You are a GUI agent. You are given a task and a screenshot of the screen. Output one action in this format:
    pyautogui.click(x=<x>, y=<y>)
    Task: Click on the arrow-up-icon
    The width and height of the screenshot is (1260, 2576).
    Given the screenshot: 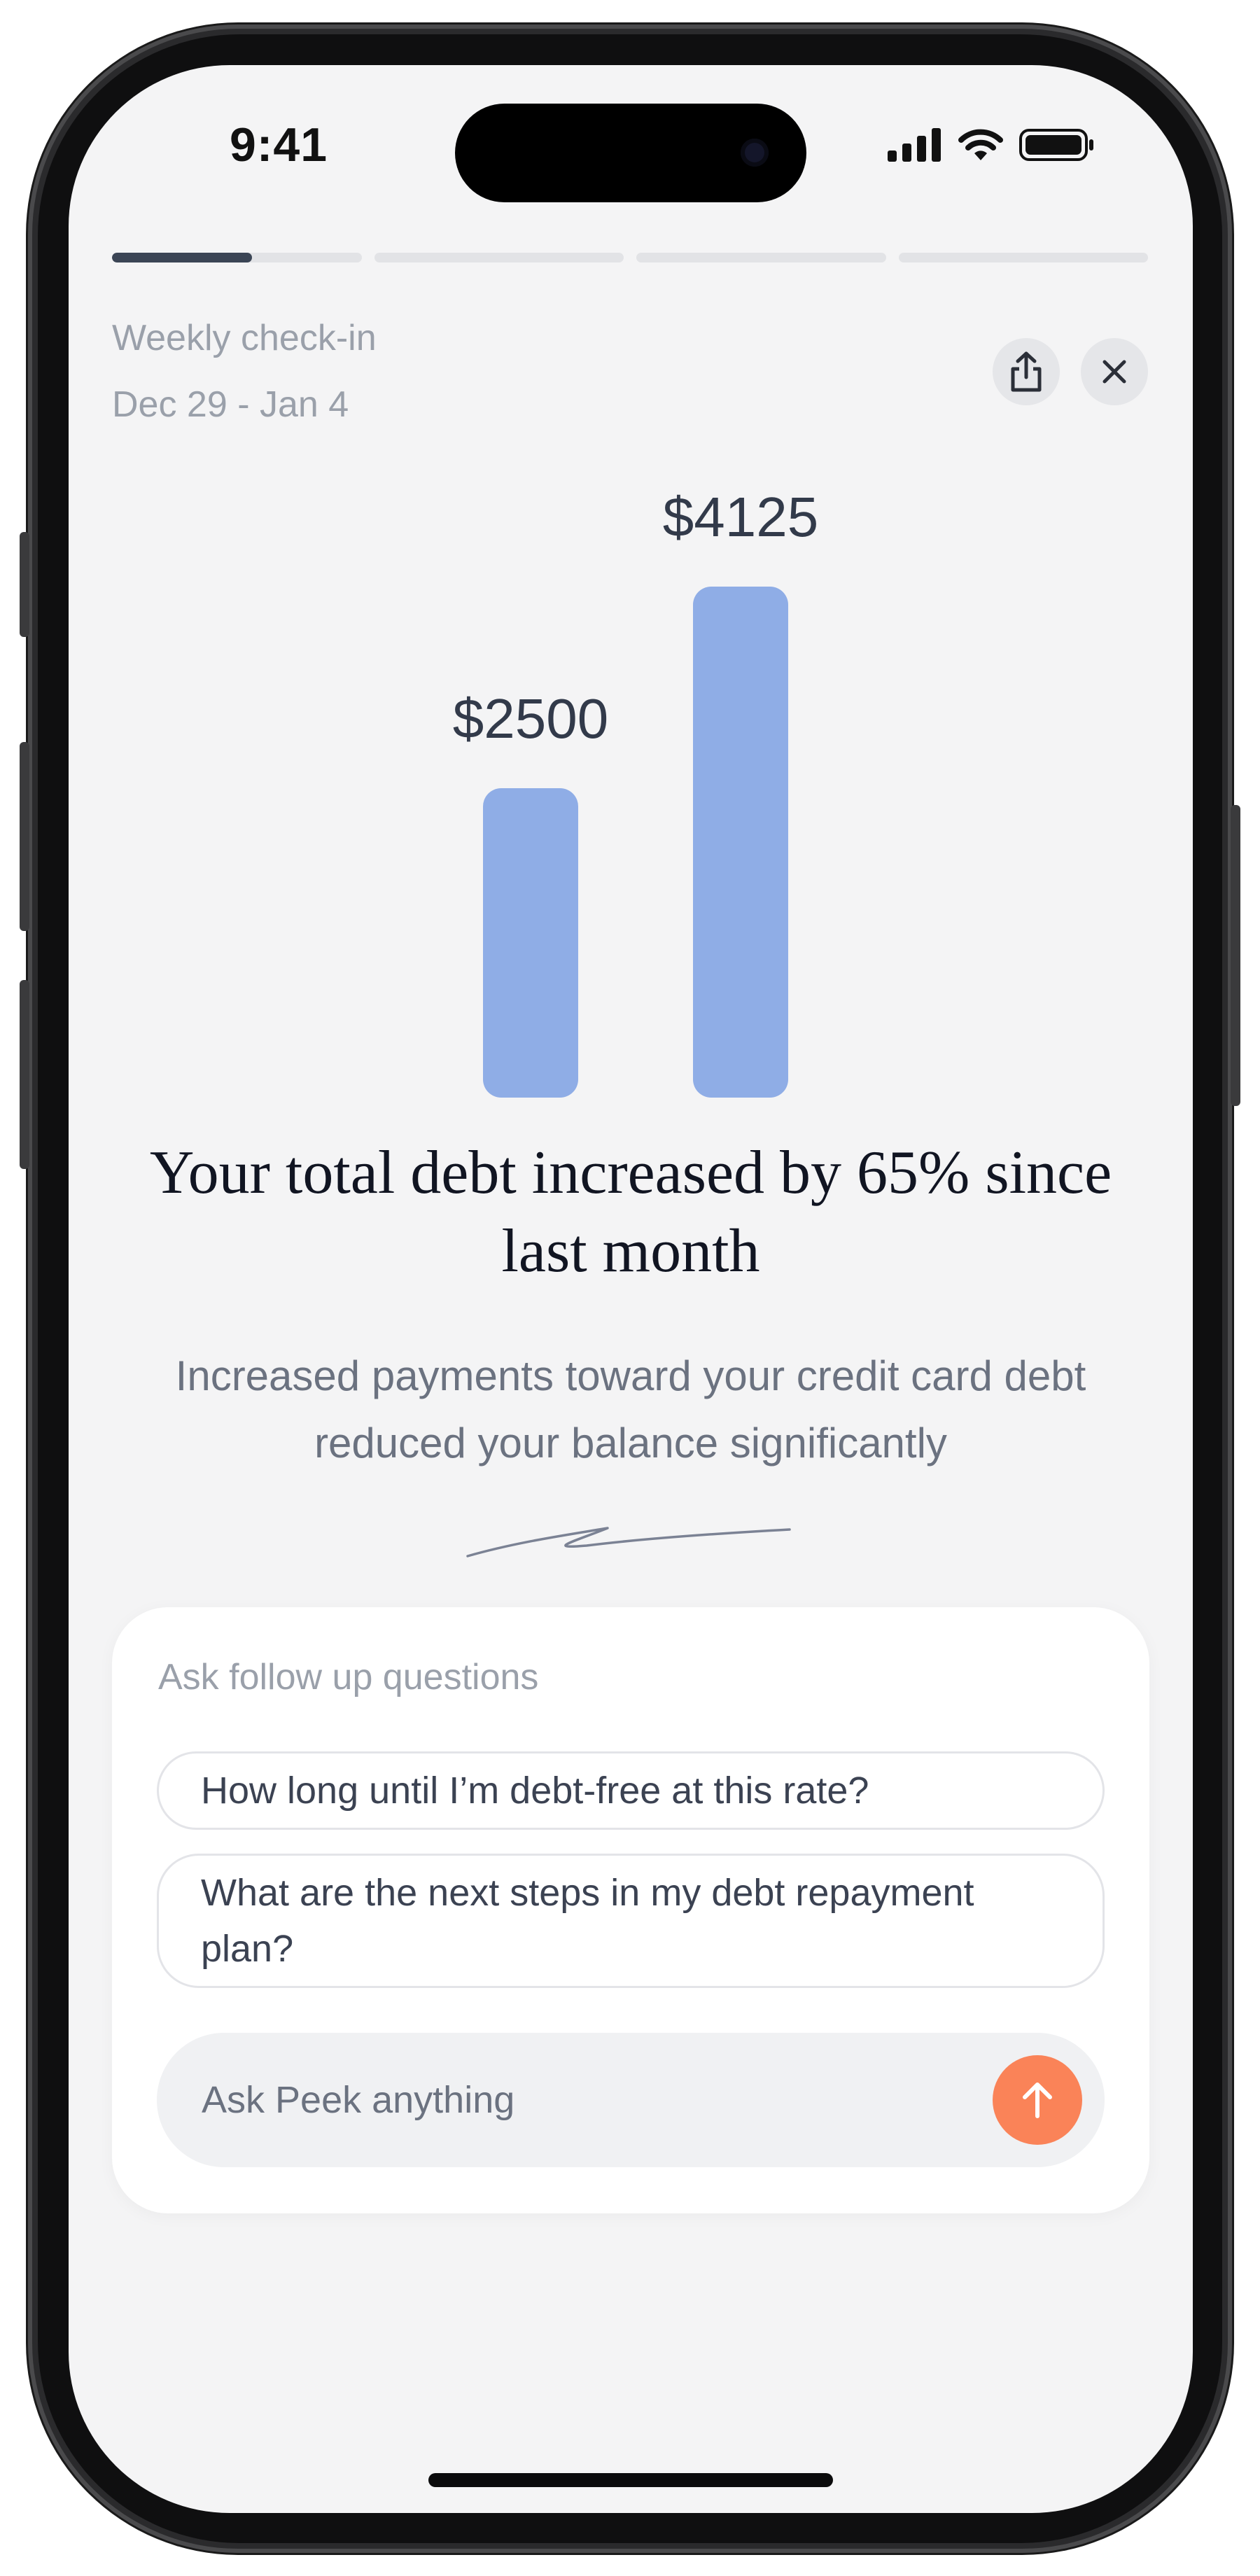 What is the action you would take?
    pyautogui.click(x=1037, y=2100)
    